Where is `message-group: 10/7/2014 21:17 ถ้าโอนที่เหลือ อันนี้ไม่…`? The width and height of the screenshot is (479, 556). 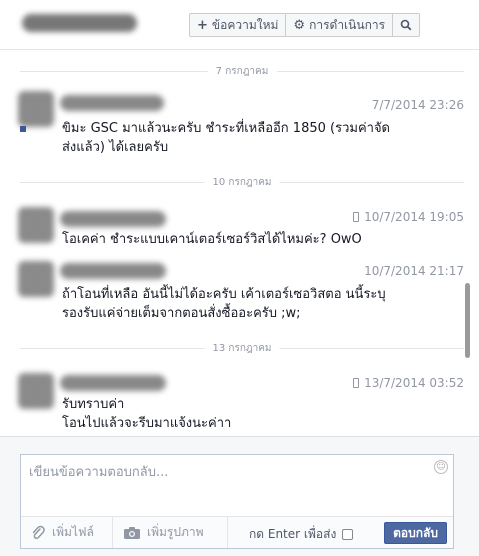 message-group: 10/7/2014 21:17 ถ้าโอนที่เหลือ อันนี้ไม่… is located at coordinates (241, 294).